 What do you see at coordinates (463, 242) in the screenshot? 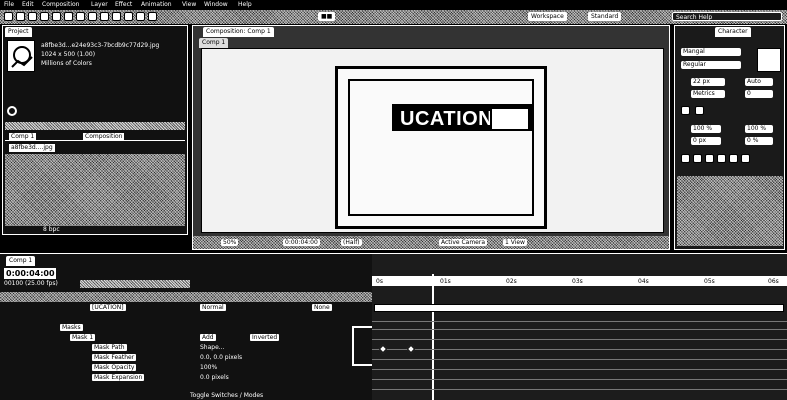
I see `camera-select: Active Camera` at bounding box center [463, 242].